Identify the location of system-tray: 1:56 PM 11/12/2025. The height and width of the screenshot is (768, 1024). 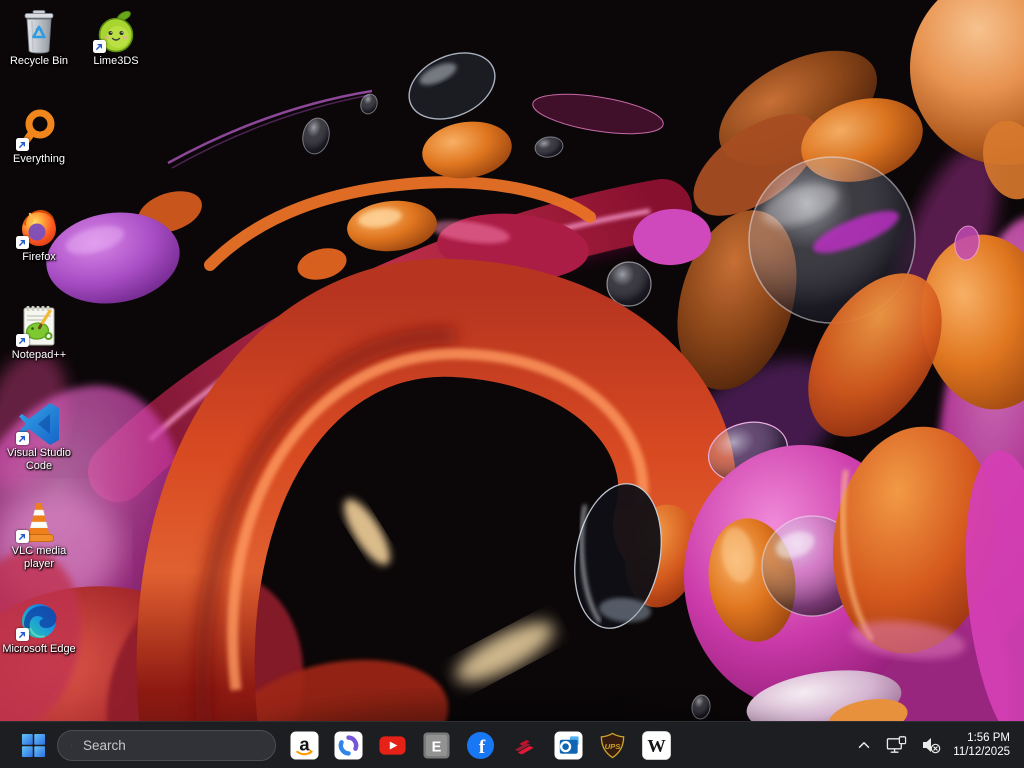
(933, 745).